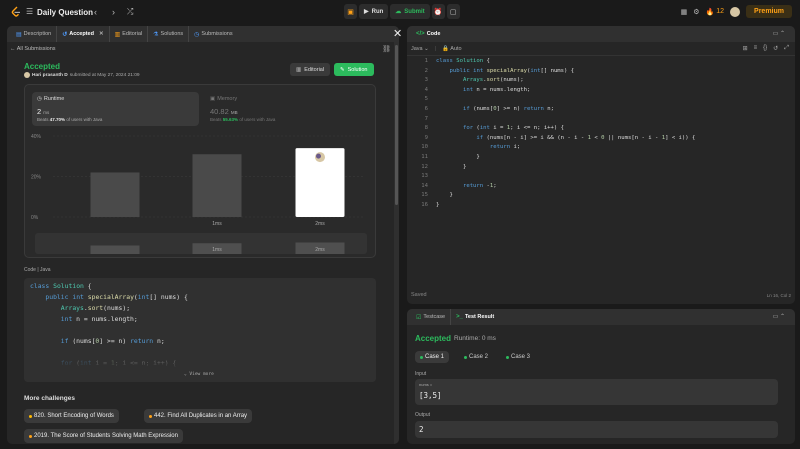 Image resolution: width=800 pixels, height=449 pixels. Describe the element at coordinates (310, 69) in the screenshot. I see `editorial-button: ▥ Editorial` at that location.